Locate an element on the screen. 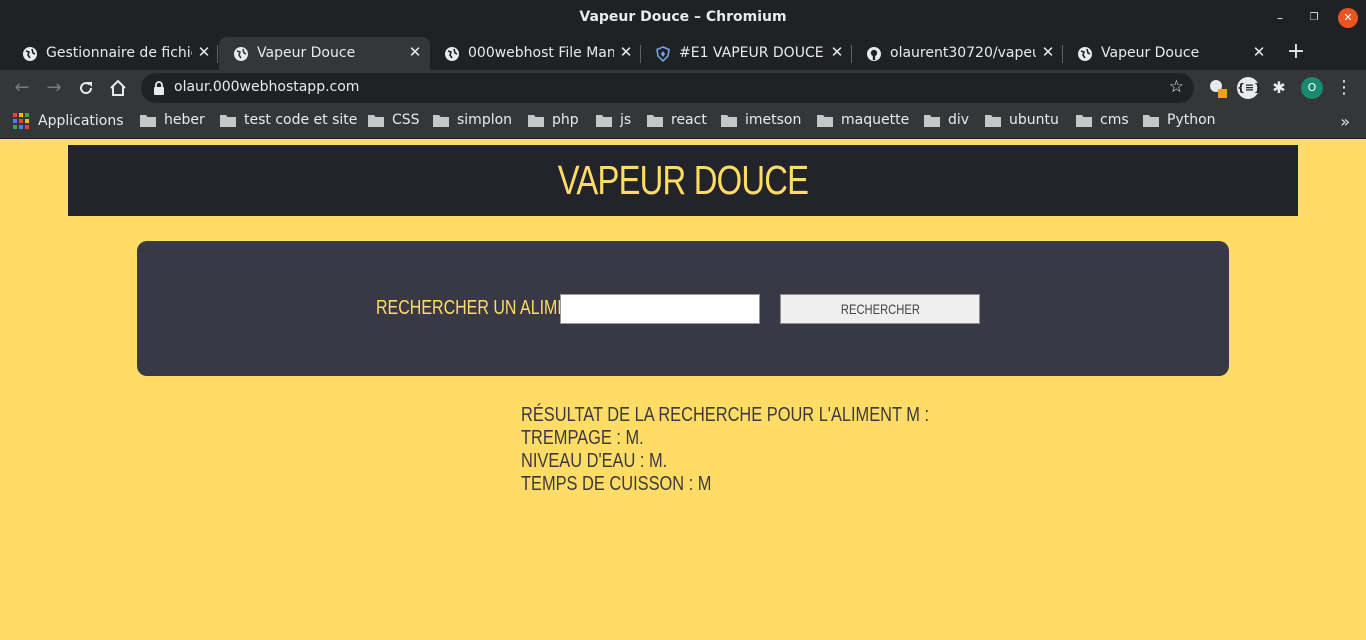 The width and height of the screenshot is (1366, 640). reload-button is located at coordinates (86, 88).